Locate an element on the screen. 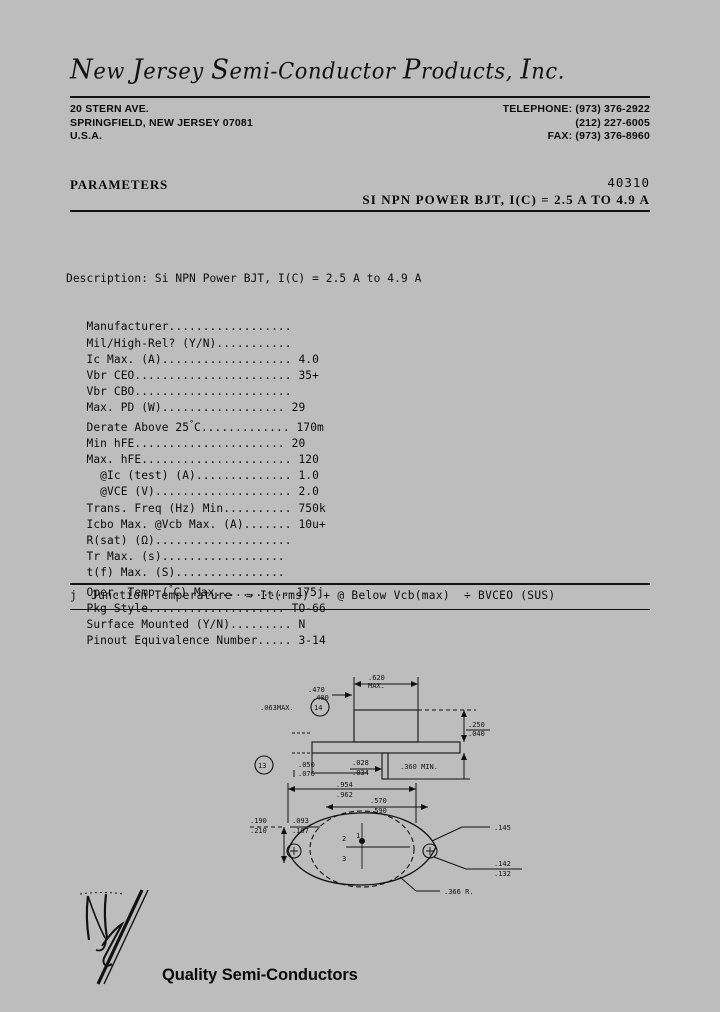 Image resolution: width=720 pixels, height=1012 pixels. leader-corner-radius is located at coordinates (408, 884).